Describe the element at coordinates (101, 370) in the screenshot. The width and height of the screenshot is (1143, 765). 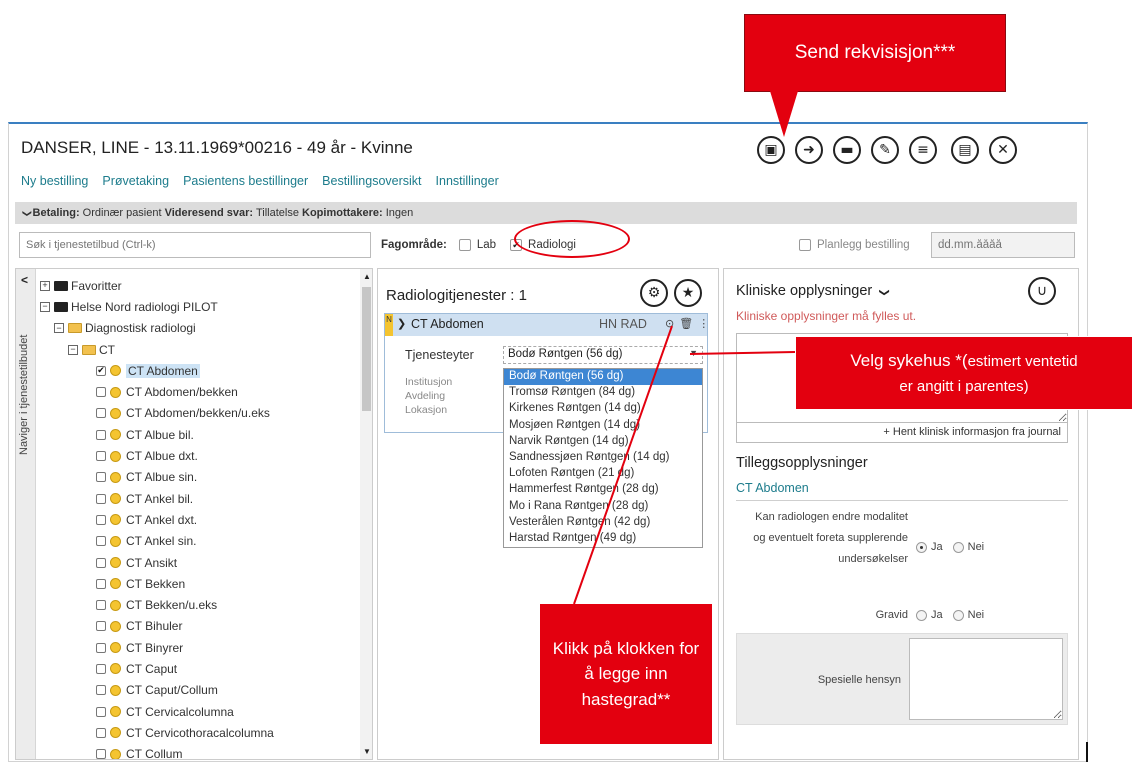
I see `leaf-checkbox: ✔` at that location.